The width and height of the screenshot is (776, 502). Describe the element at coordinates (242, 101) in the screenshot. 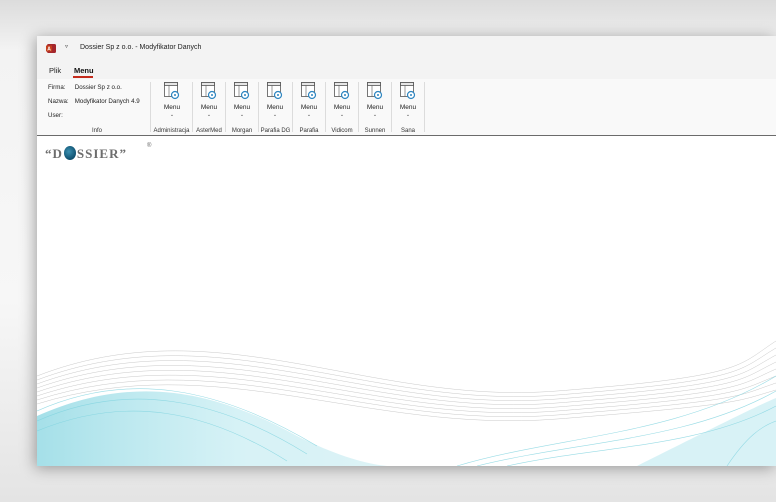

I see `menu-button-morgan: Menu ⌄` at that location.